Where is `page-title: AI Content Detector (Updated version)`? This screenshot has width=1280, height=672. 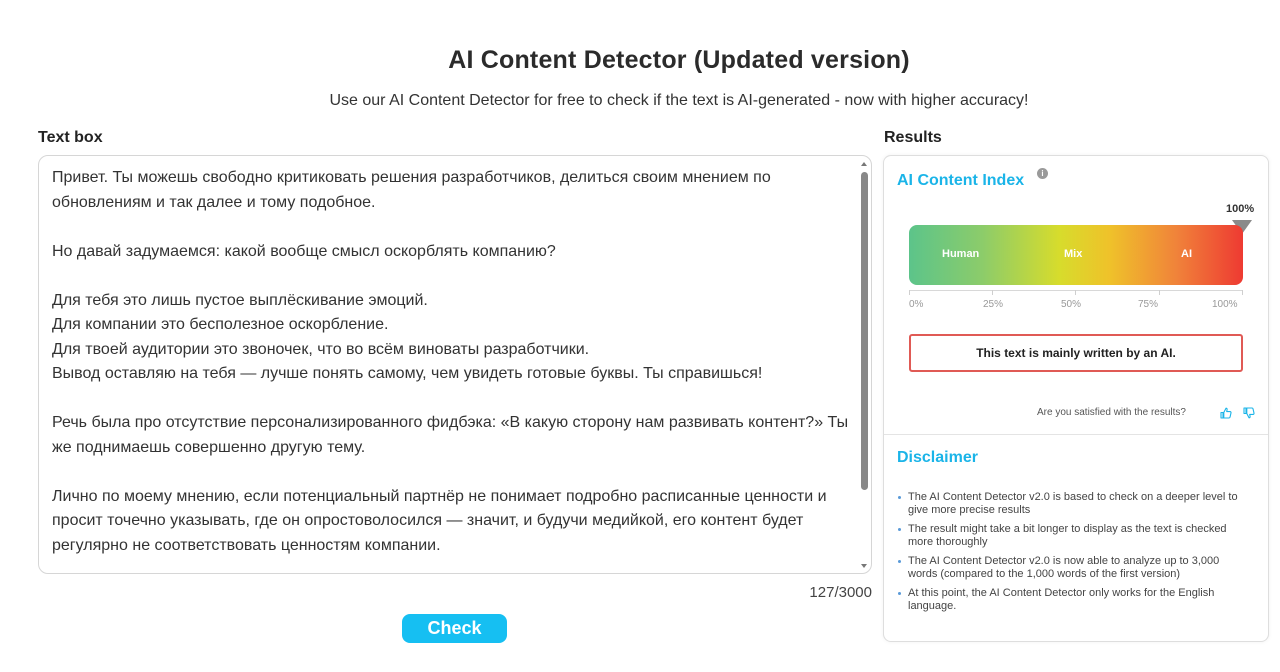
page-title: AI Content Detector (Updated version) is located at coordinates (679, 60).